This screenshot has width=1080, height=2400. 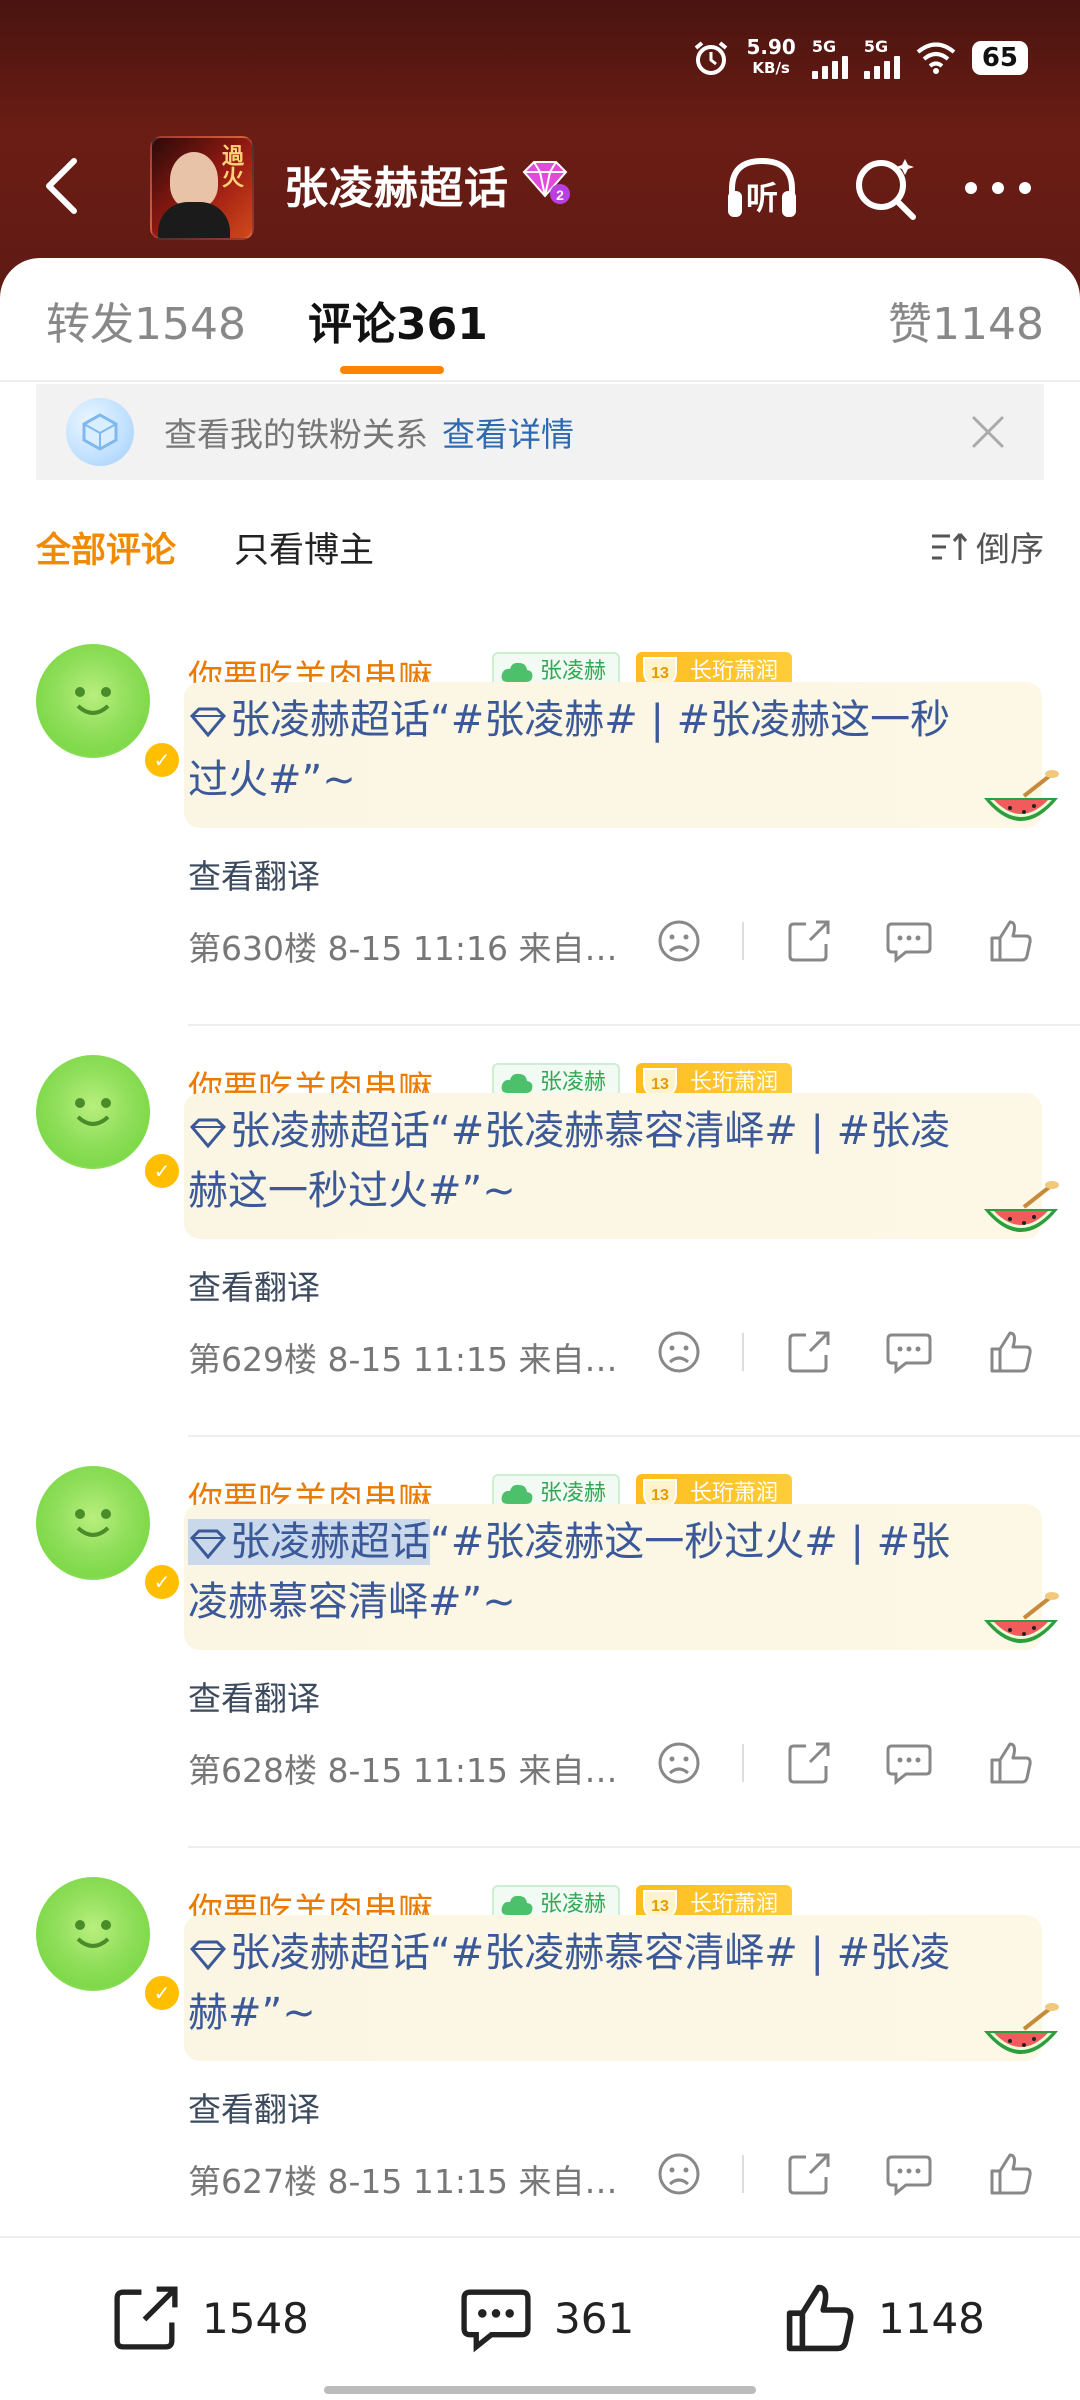 What do you see at coordinates (508, 432) in the screenshot?
I see `fan-banner-link: 查看详情` at bounding box center [508, 432].